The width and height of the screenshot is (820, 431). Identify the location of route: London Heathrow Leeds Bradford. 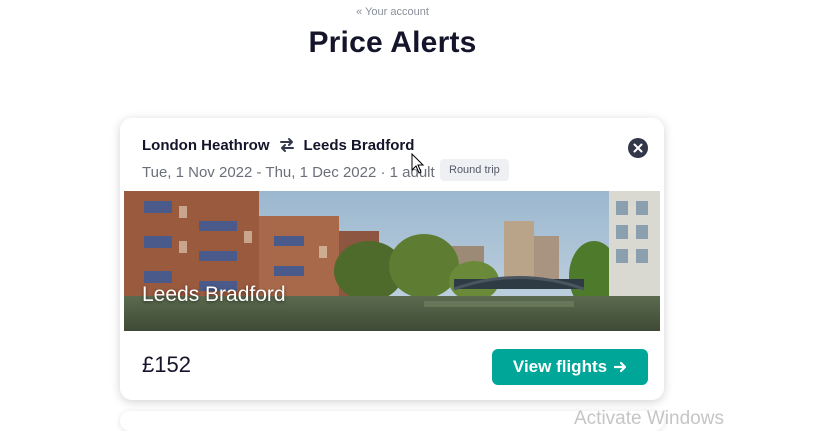
(278, 145).